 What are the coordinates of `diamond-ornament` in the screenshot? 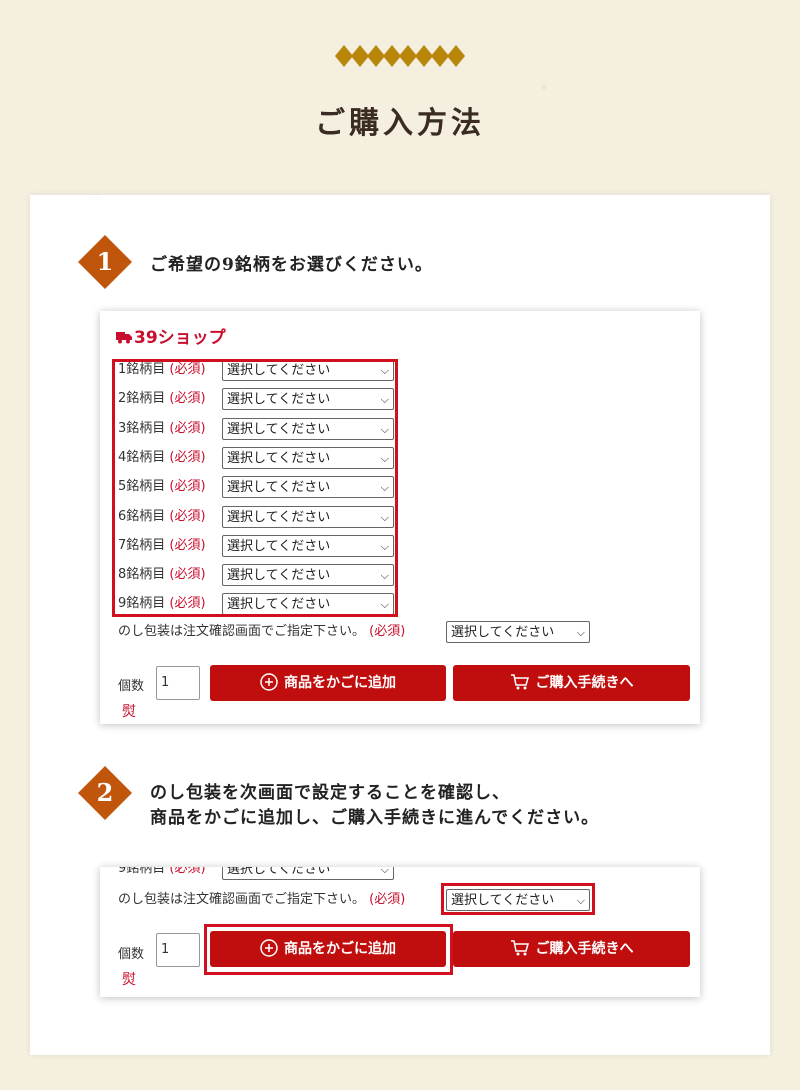 It's located at (400, 56).